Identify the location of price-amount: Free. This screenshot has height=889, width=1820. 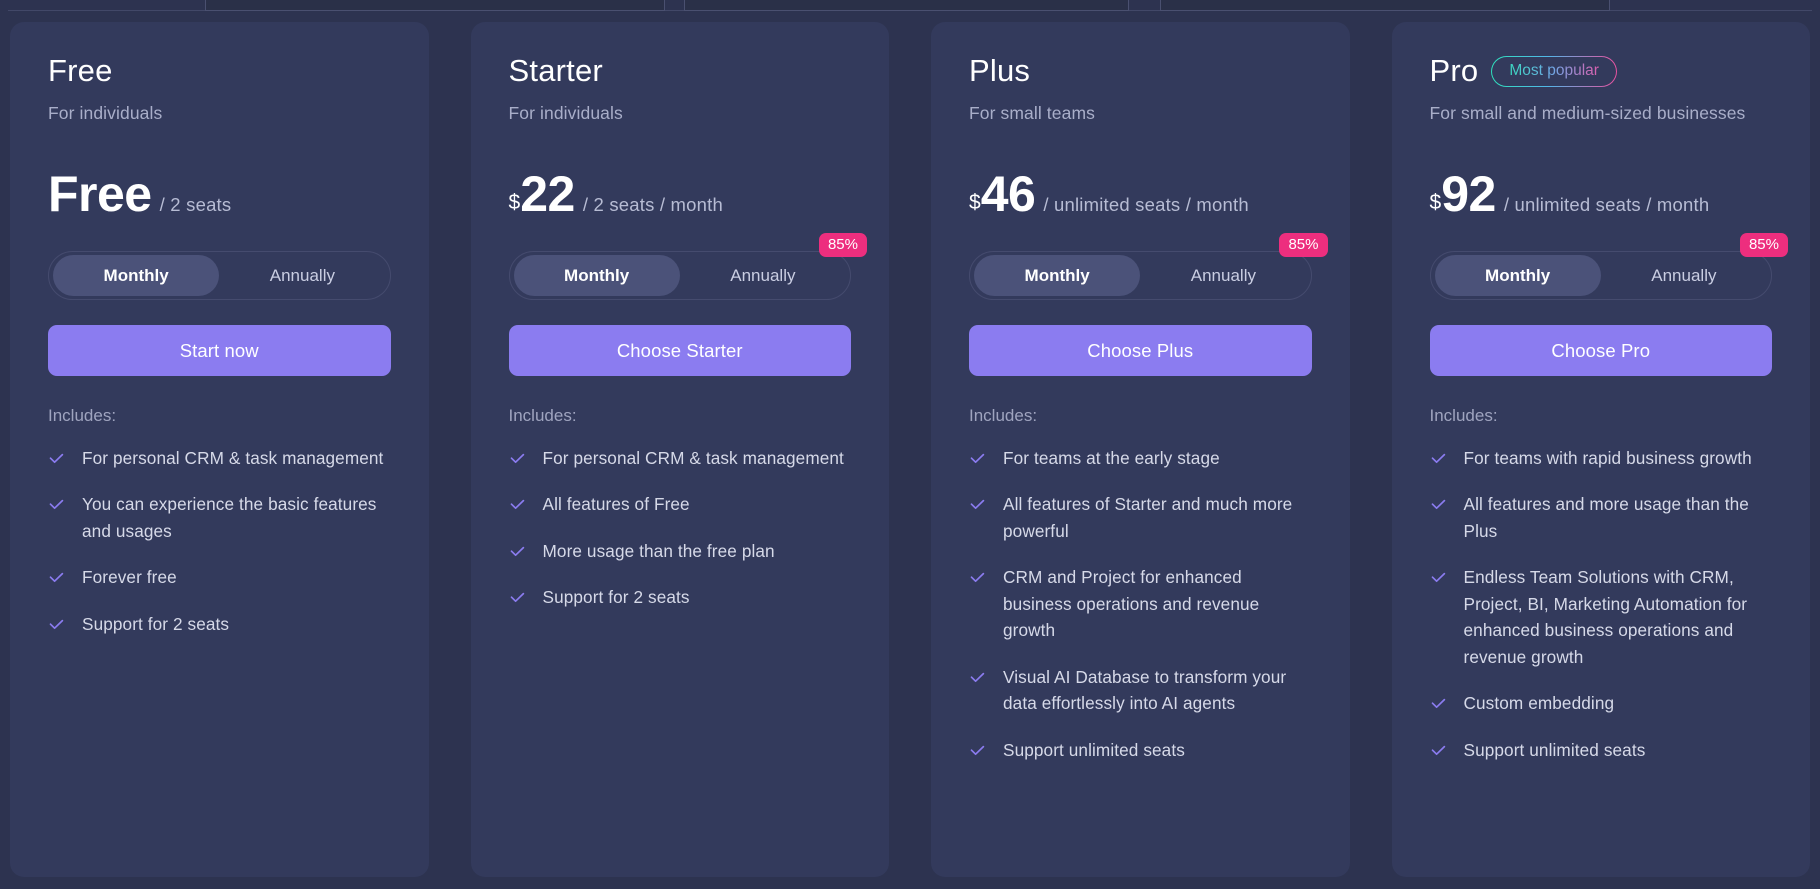
(100, 194).